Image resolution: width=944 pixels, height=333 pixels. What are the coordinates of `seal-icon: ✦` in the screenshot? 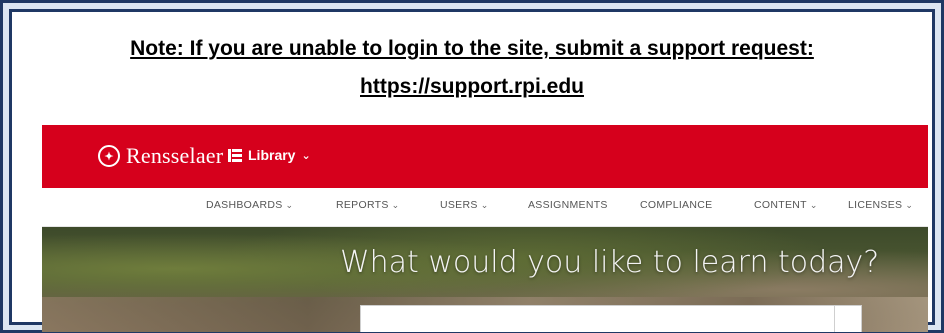 It's located at (109, 156).